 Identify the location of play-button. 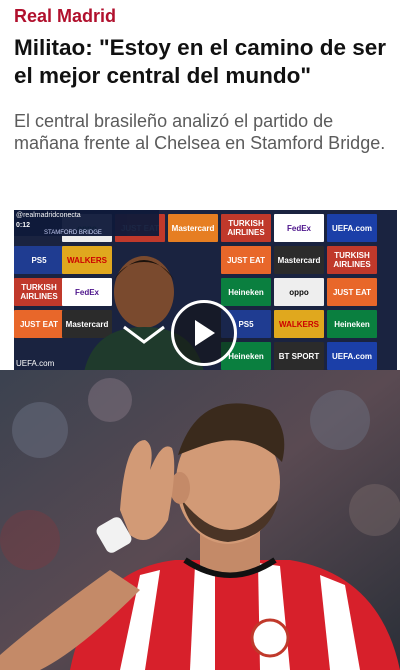
(204, 333).